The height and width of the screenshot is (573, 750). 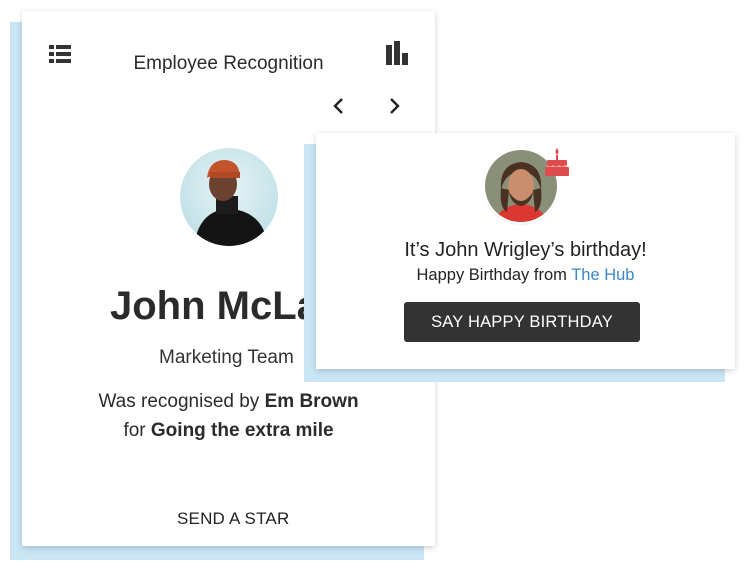 What do you see at coordinates (491, 275) in the screenshot?
I see `birthday-from-prefix: Happy Birthday from` at bounding box center [491, 275].